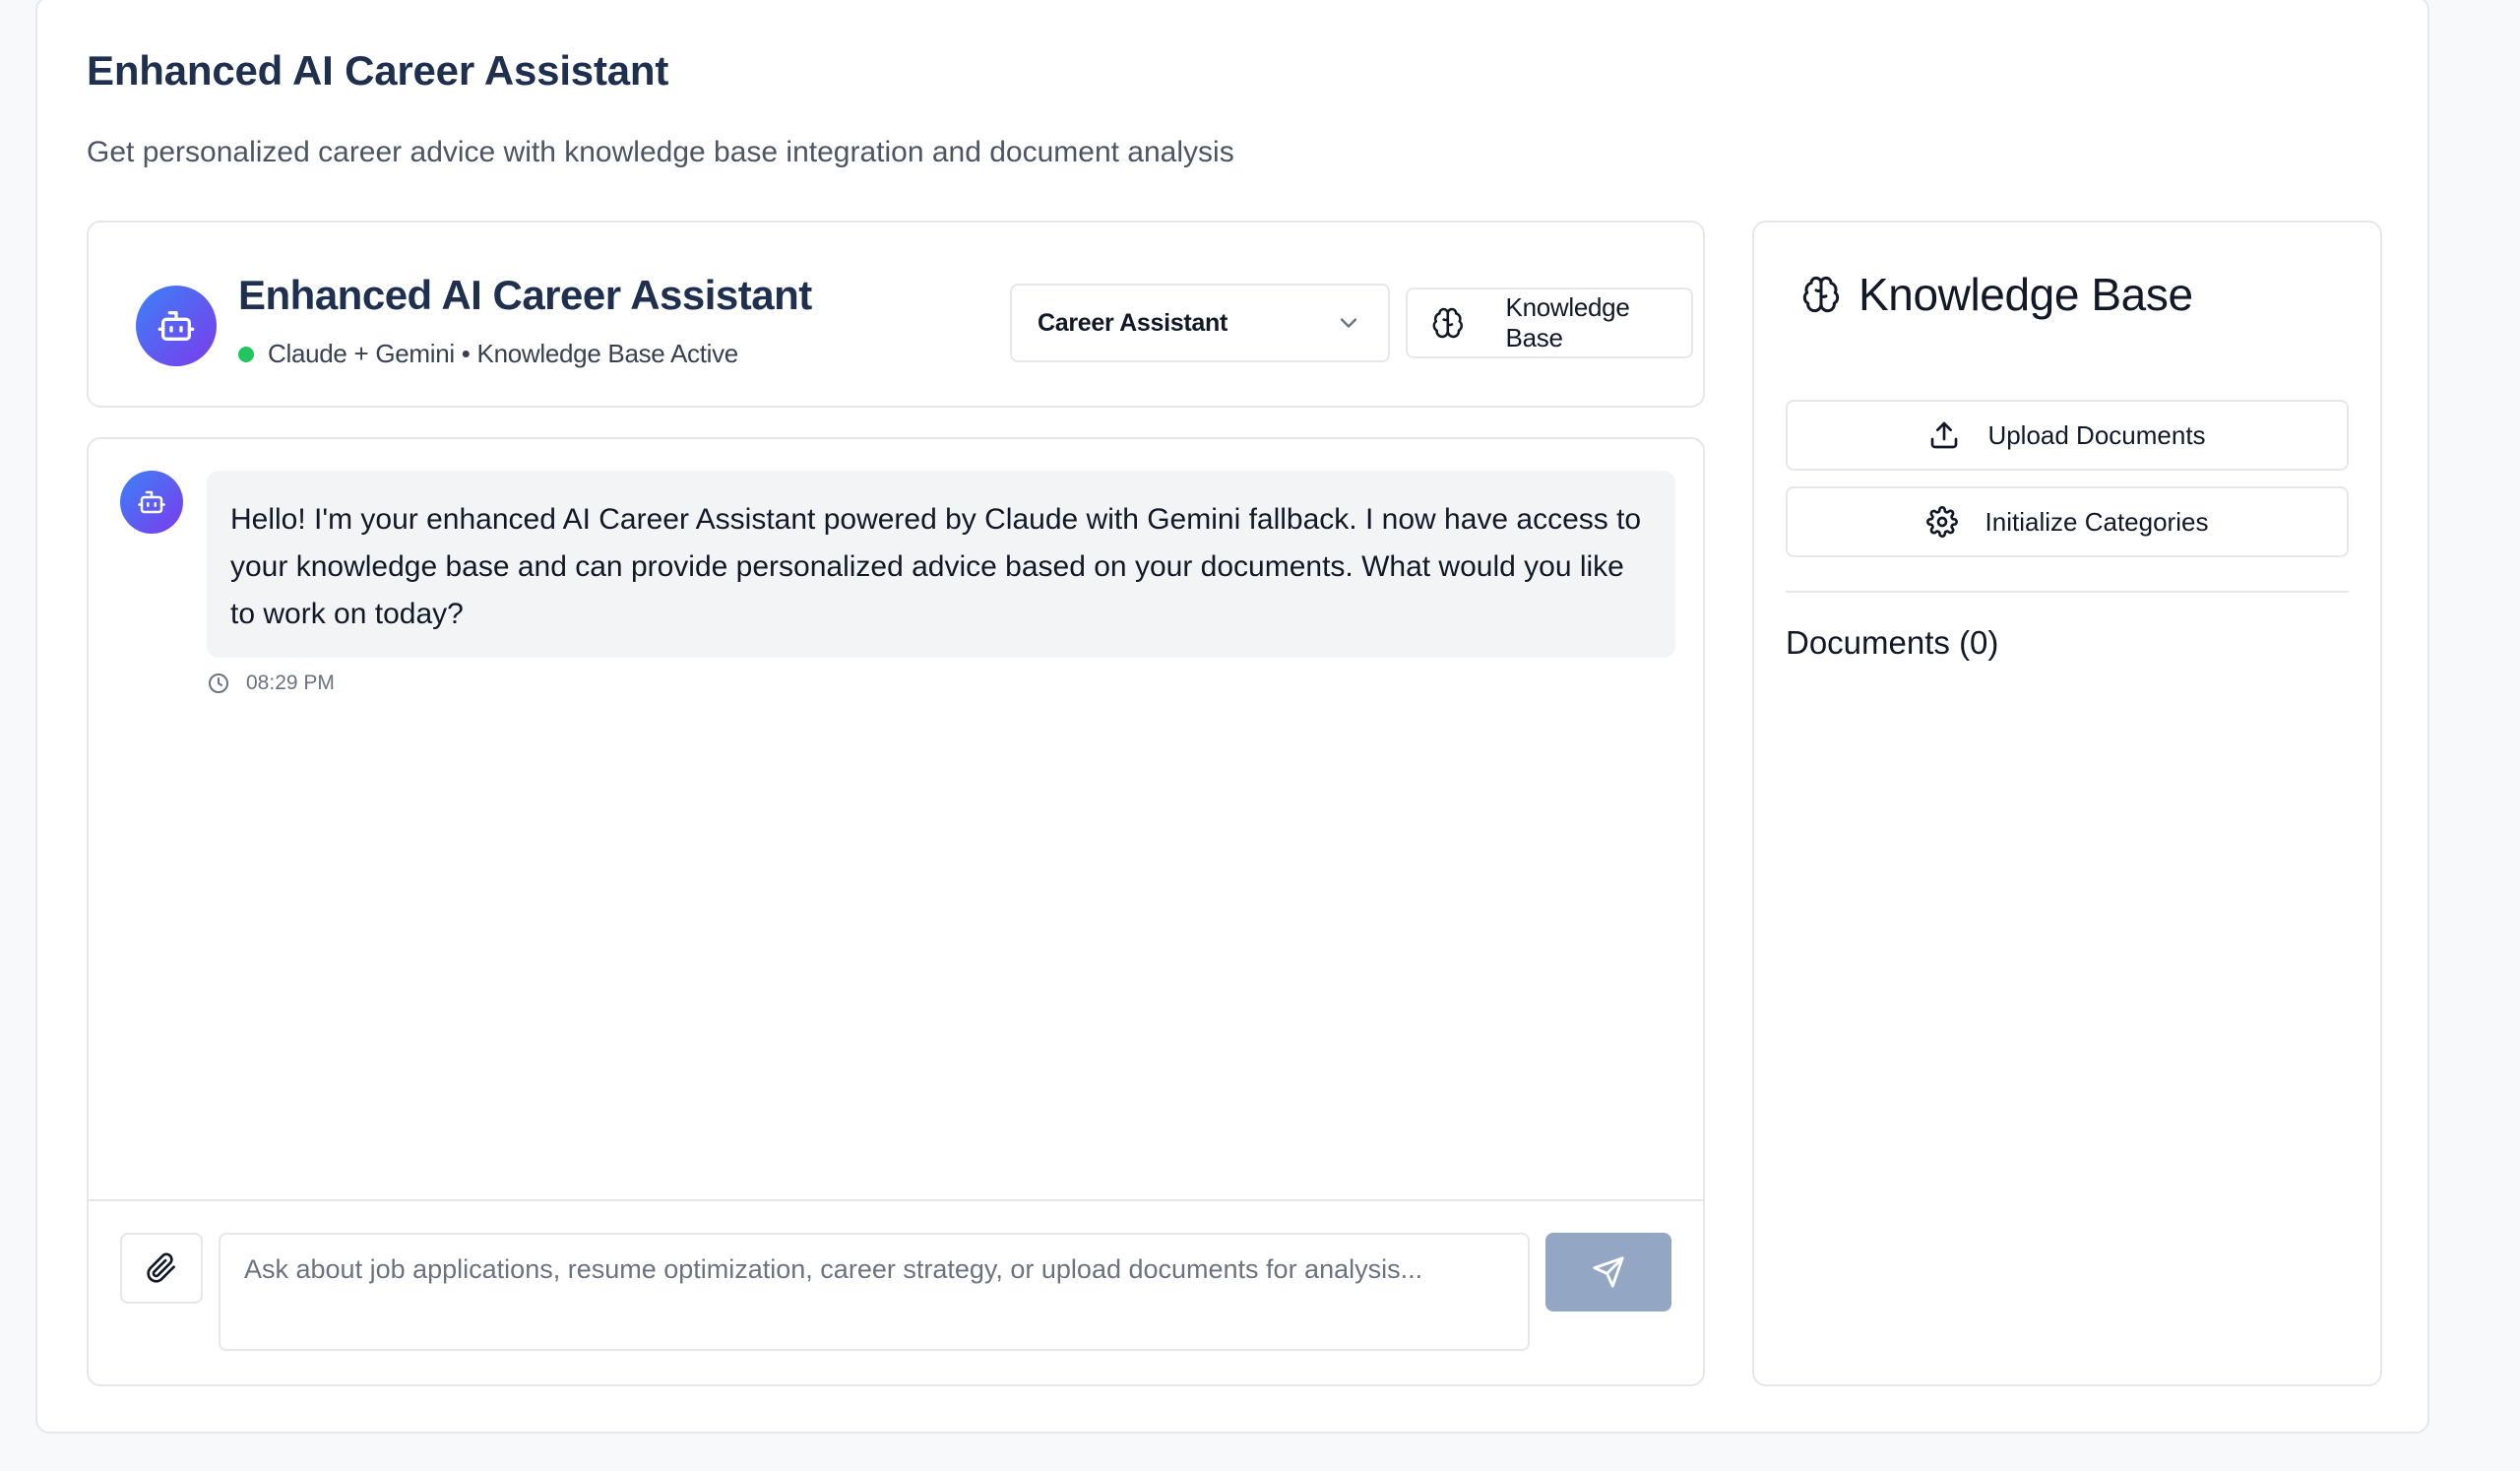  Describe the element at coordinates (290, 683) in the screenshot. I see `message-time: 08:29 PM` at that location.